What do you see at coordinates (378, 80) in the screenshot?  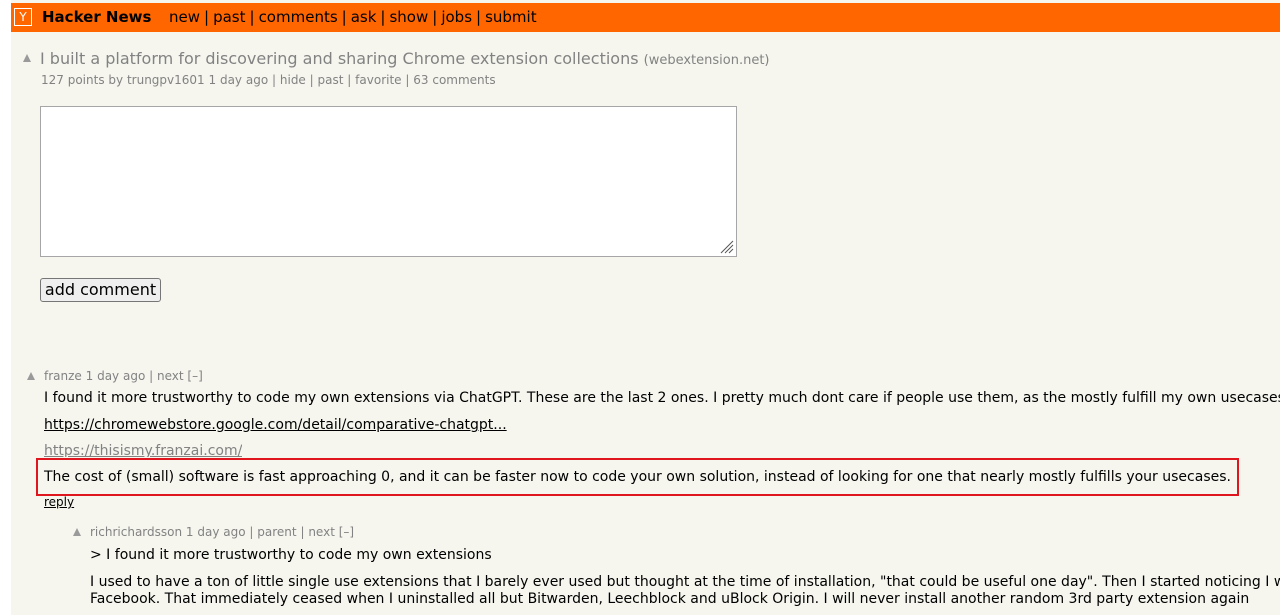 I see `favorite-link: favorite` at bounding box center [378, 80].